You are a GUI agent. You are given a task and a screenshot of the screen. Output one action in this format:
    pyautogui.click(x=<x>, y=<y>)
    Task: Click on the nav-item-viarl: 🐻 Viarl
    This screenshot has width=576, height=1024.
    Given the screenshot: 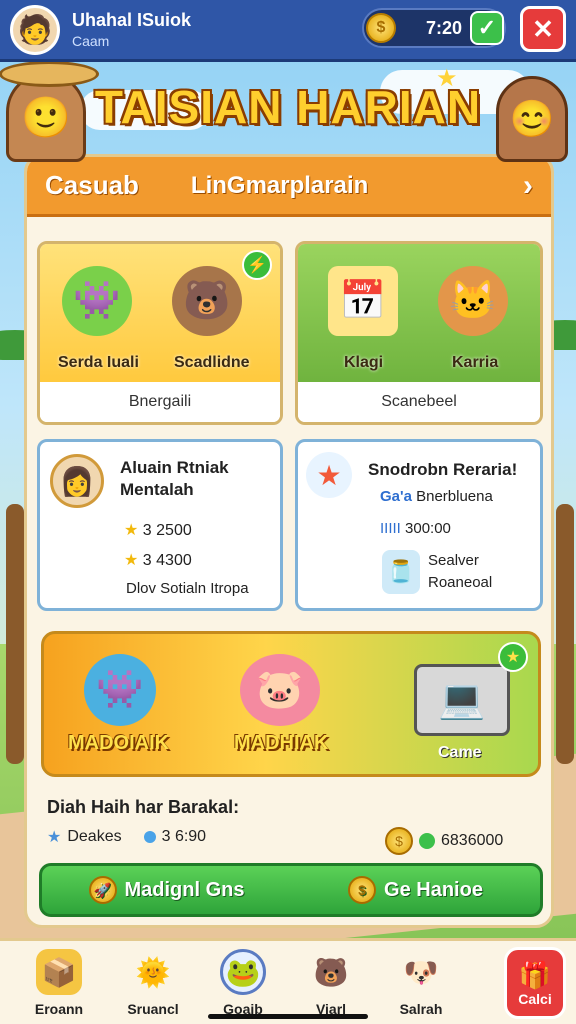 What is the action you would take?
    pyautogui.click(x=331, y=986)
    